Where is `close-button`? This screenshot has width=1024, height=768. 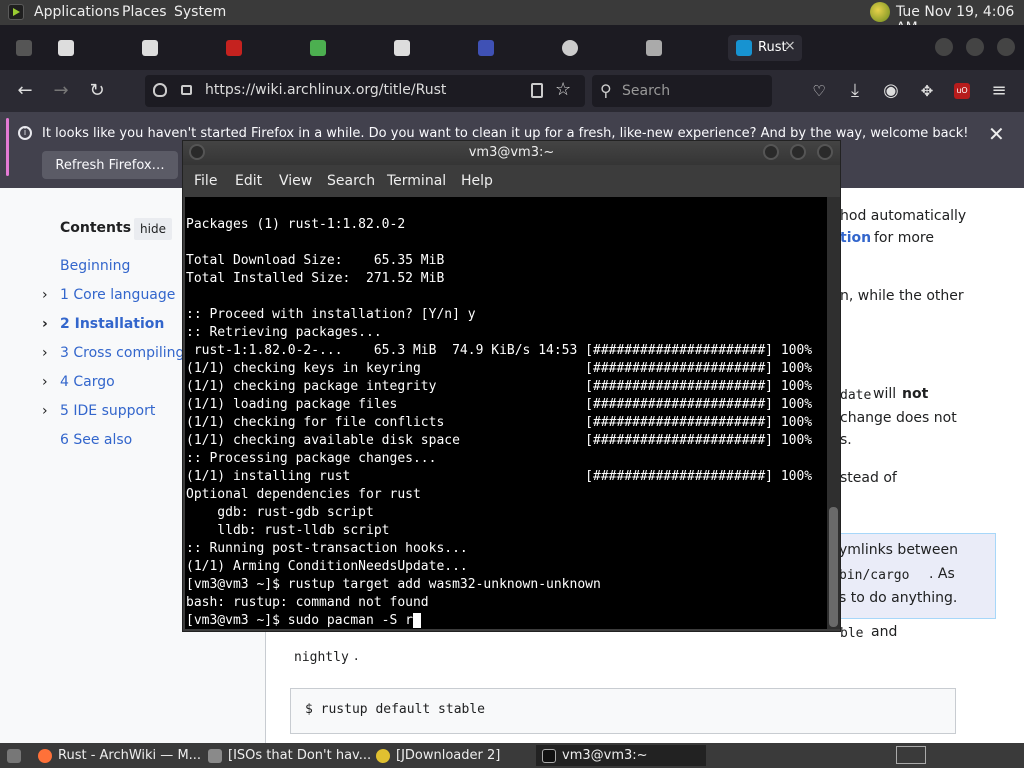
close-button is located at coordinates (1006, 47).